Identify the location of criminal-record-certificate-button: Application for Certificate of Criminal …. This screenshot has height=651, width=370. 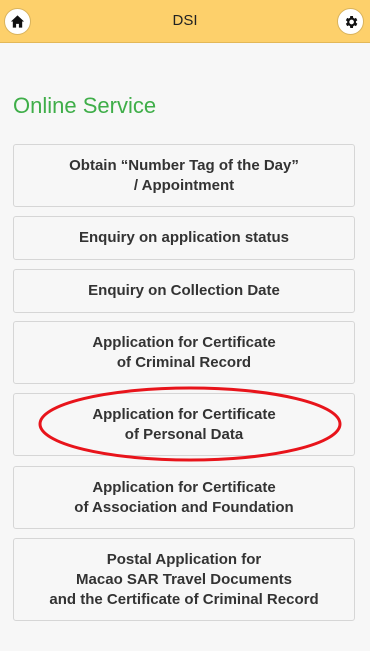
(184, 352).